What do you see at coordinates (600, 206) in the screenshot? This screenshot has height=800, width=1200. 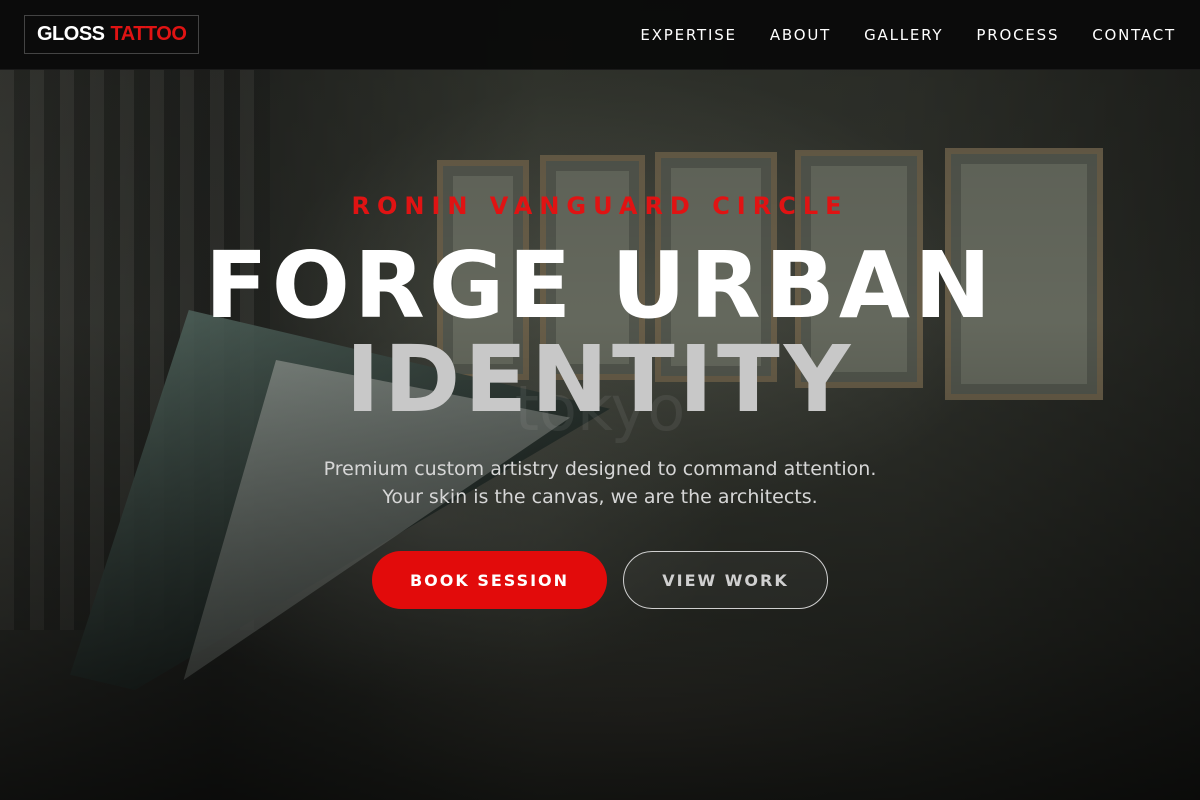 I see `hero-eyebrow: RONIN VANGUARD CIRCLE` at bounding box center [600, 206].